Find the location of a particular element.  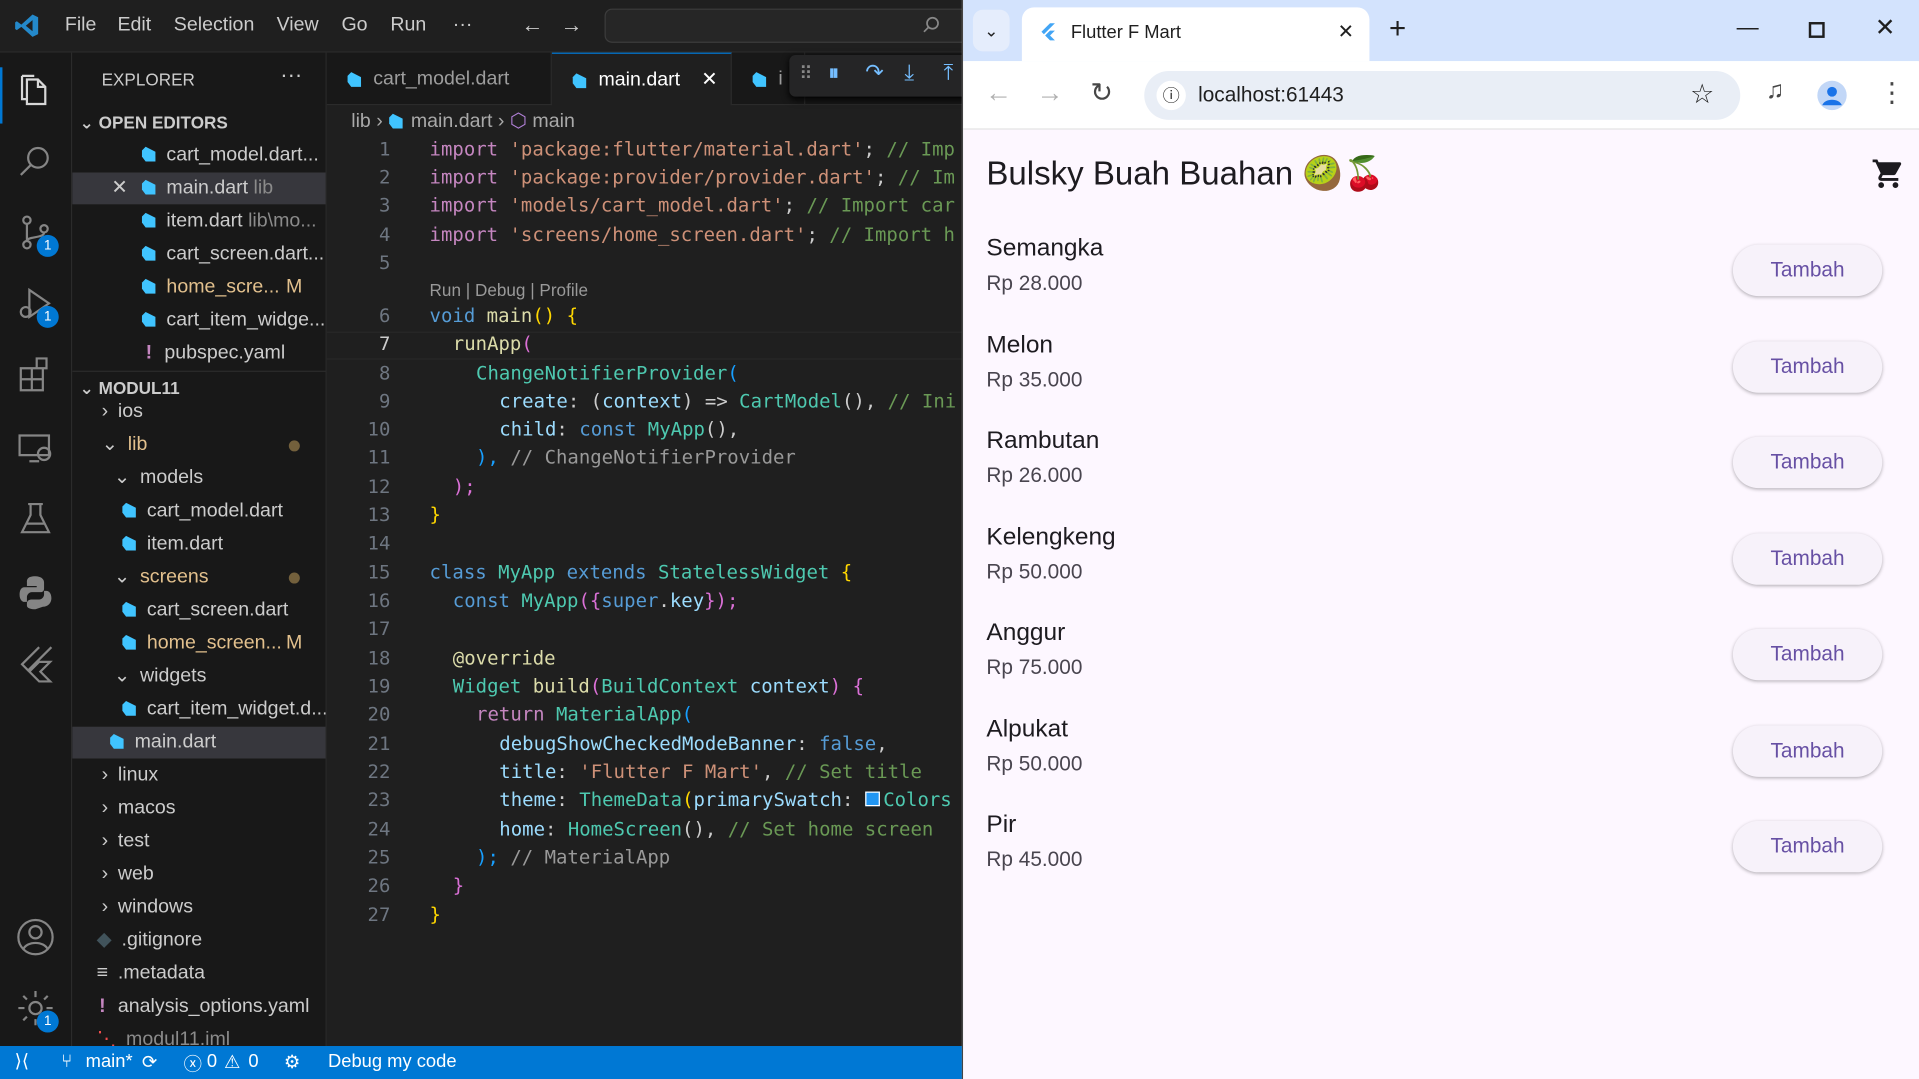

codelens: Run | Debug | Profile is located at coordinates (509, 290).